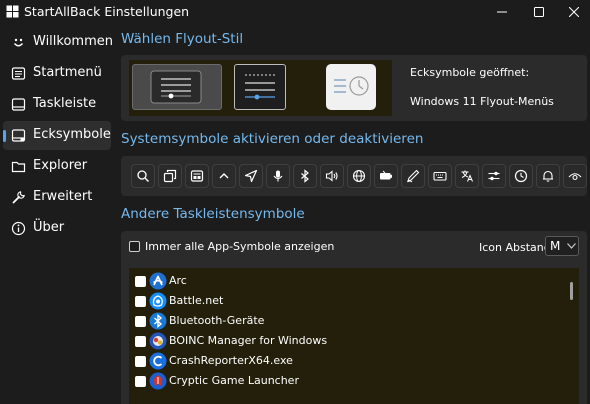 Image resolution: width=590 pixels, height=404 pixels. I want to click on sidebar-item-explorer: Explorer, so click(57, 166).